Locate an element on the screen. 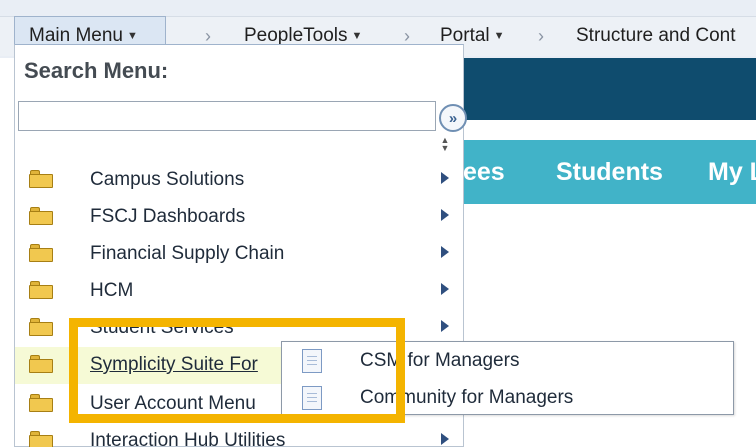 This screenshot has height=447, width=756. menu-item-interaction-hub-utilities: Interaction Hub Utilities is located at coordinates (239, 435).